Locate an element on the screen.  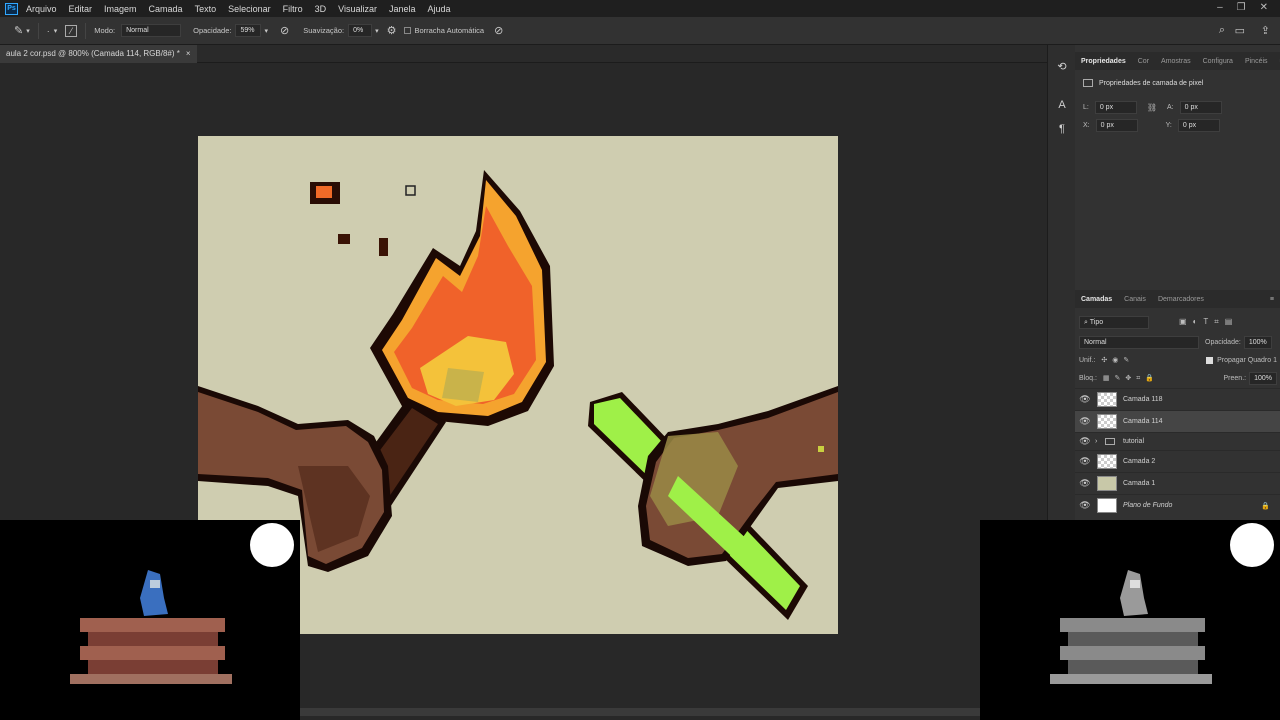
opacity-input: 59% is located at coordinates (248, 30).